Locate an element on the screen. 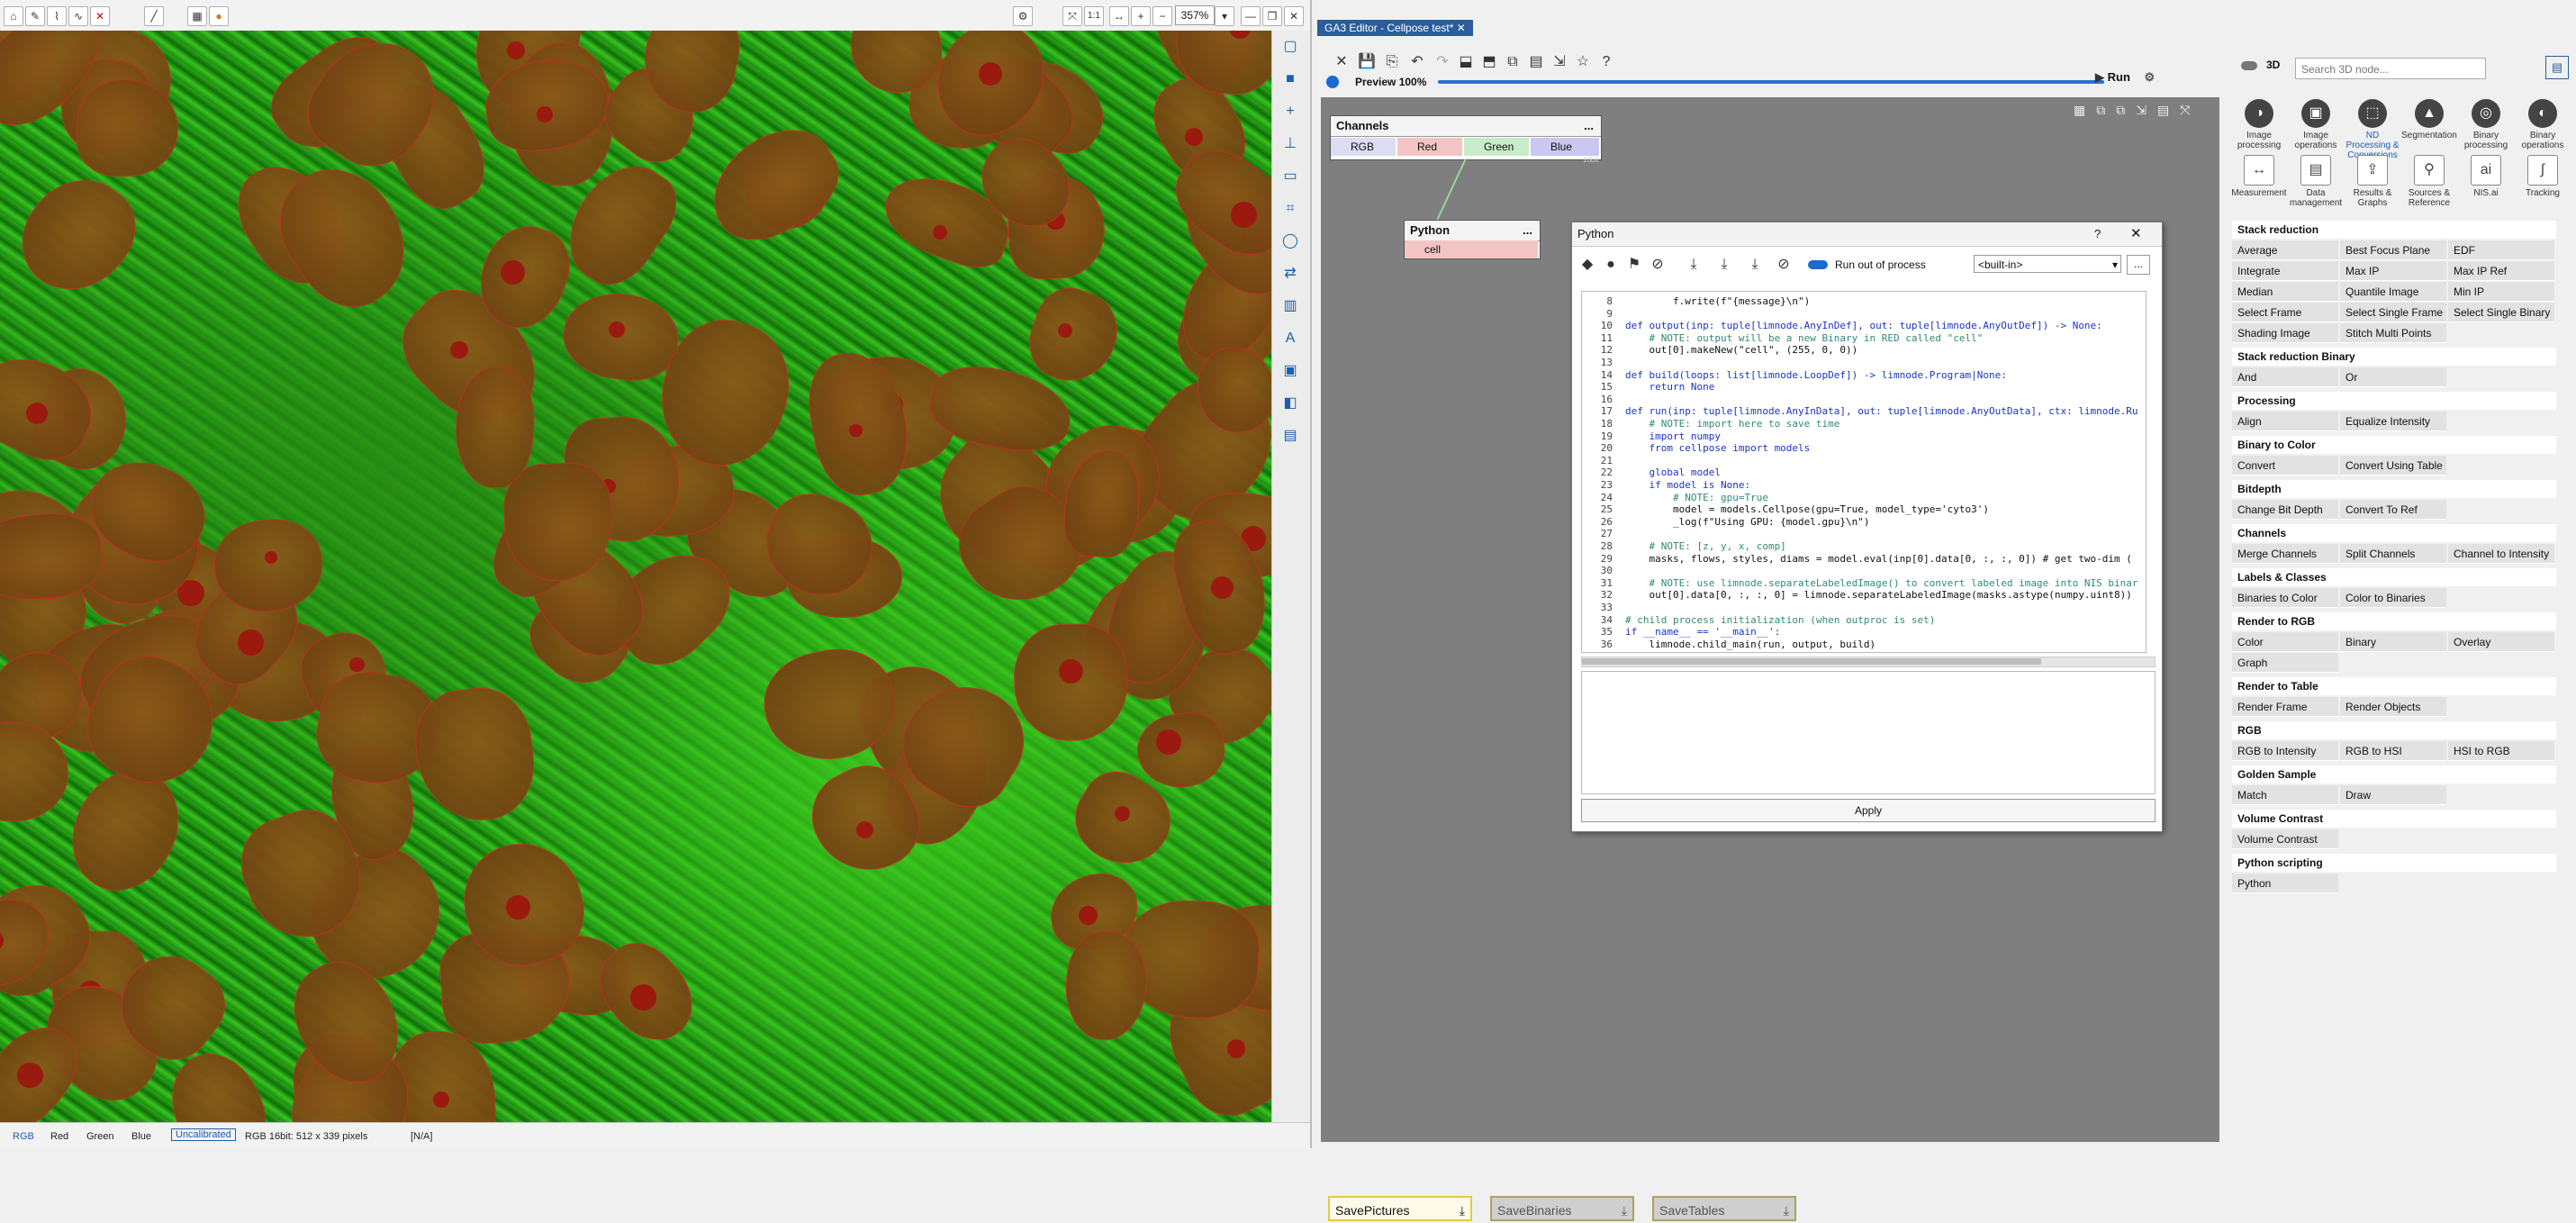 The height and width of the screenshot is (1223, 2576). redo-icon: ↷ is located at coordinates (1442, 62).